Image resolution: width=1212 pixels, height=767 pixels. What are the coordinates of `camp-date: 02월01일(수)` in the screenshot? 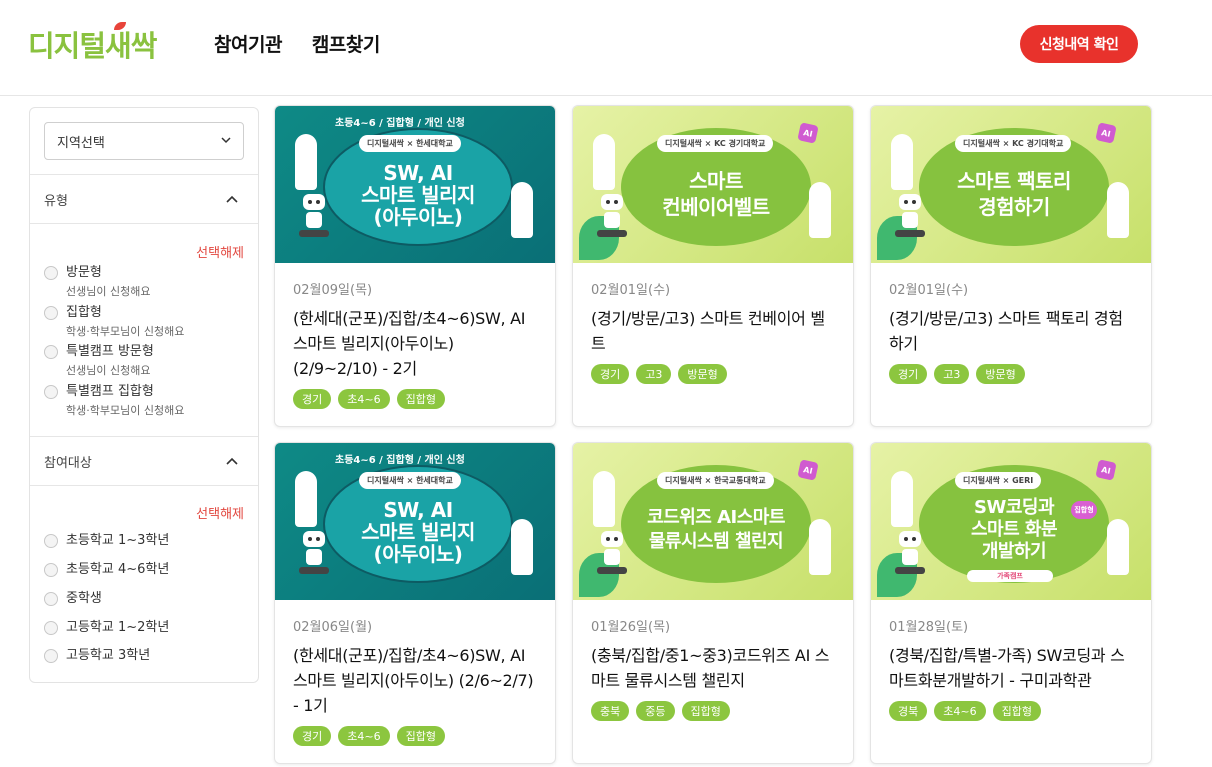 It's located at (929, 290).